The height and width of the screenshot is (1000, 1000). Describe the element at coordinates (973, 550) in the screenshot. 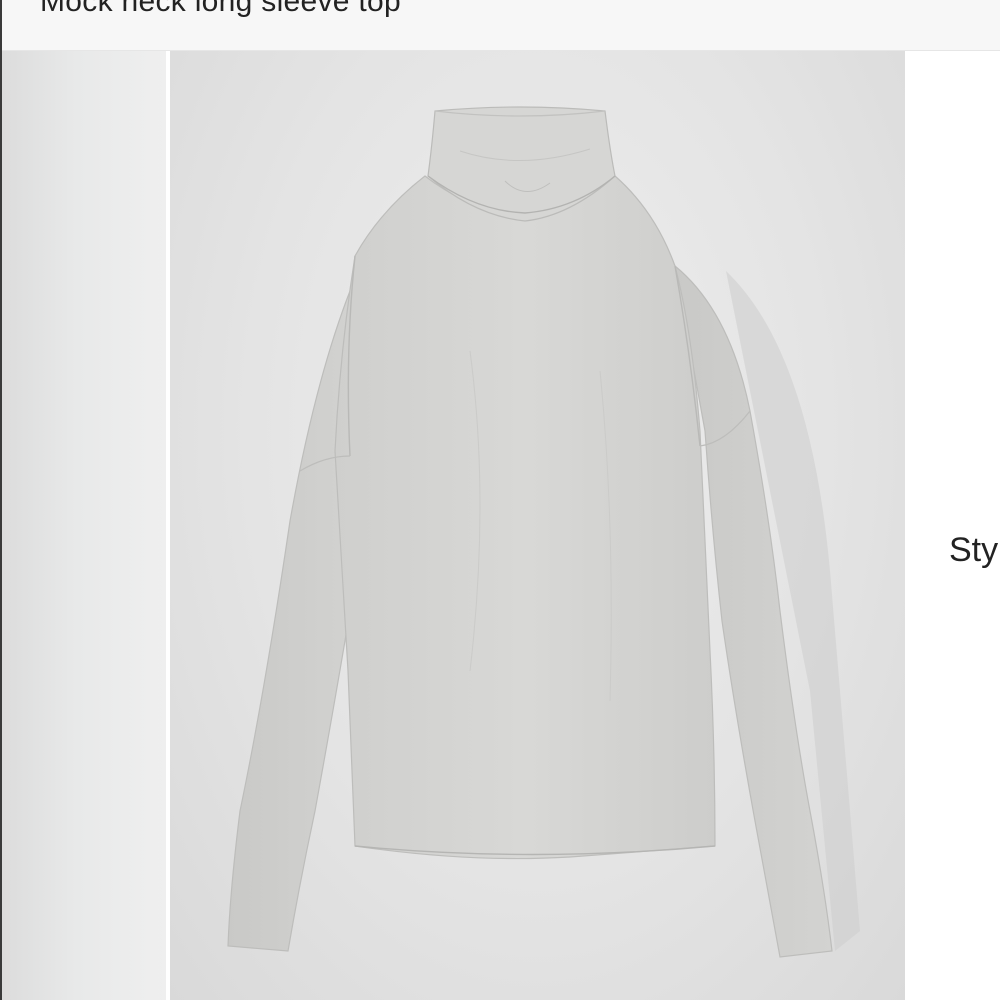

I see `side-panel-label: Sty` at that location.